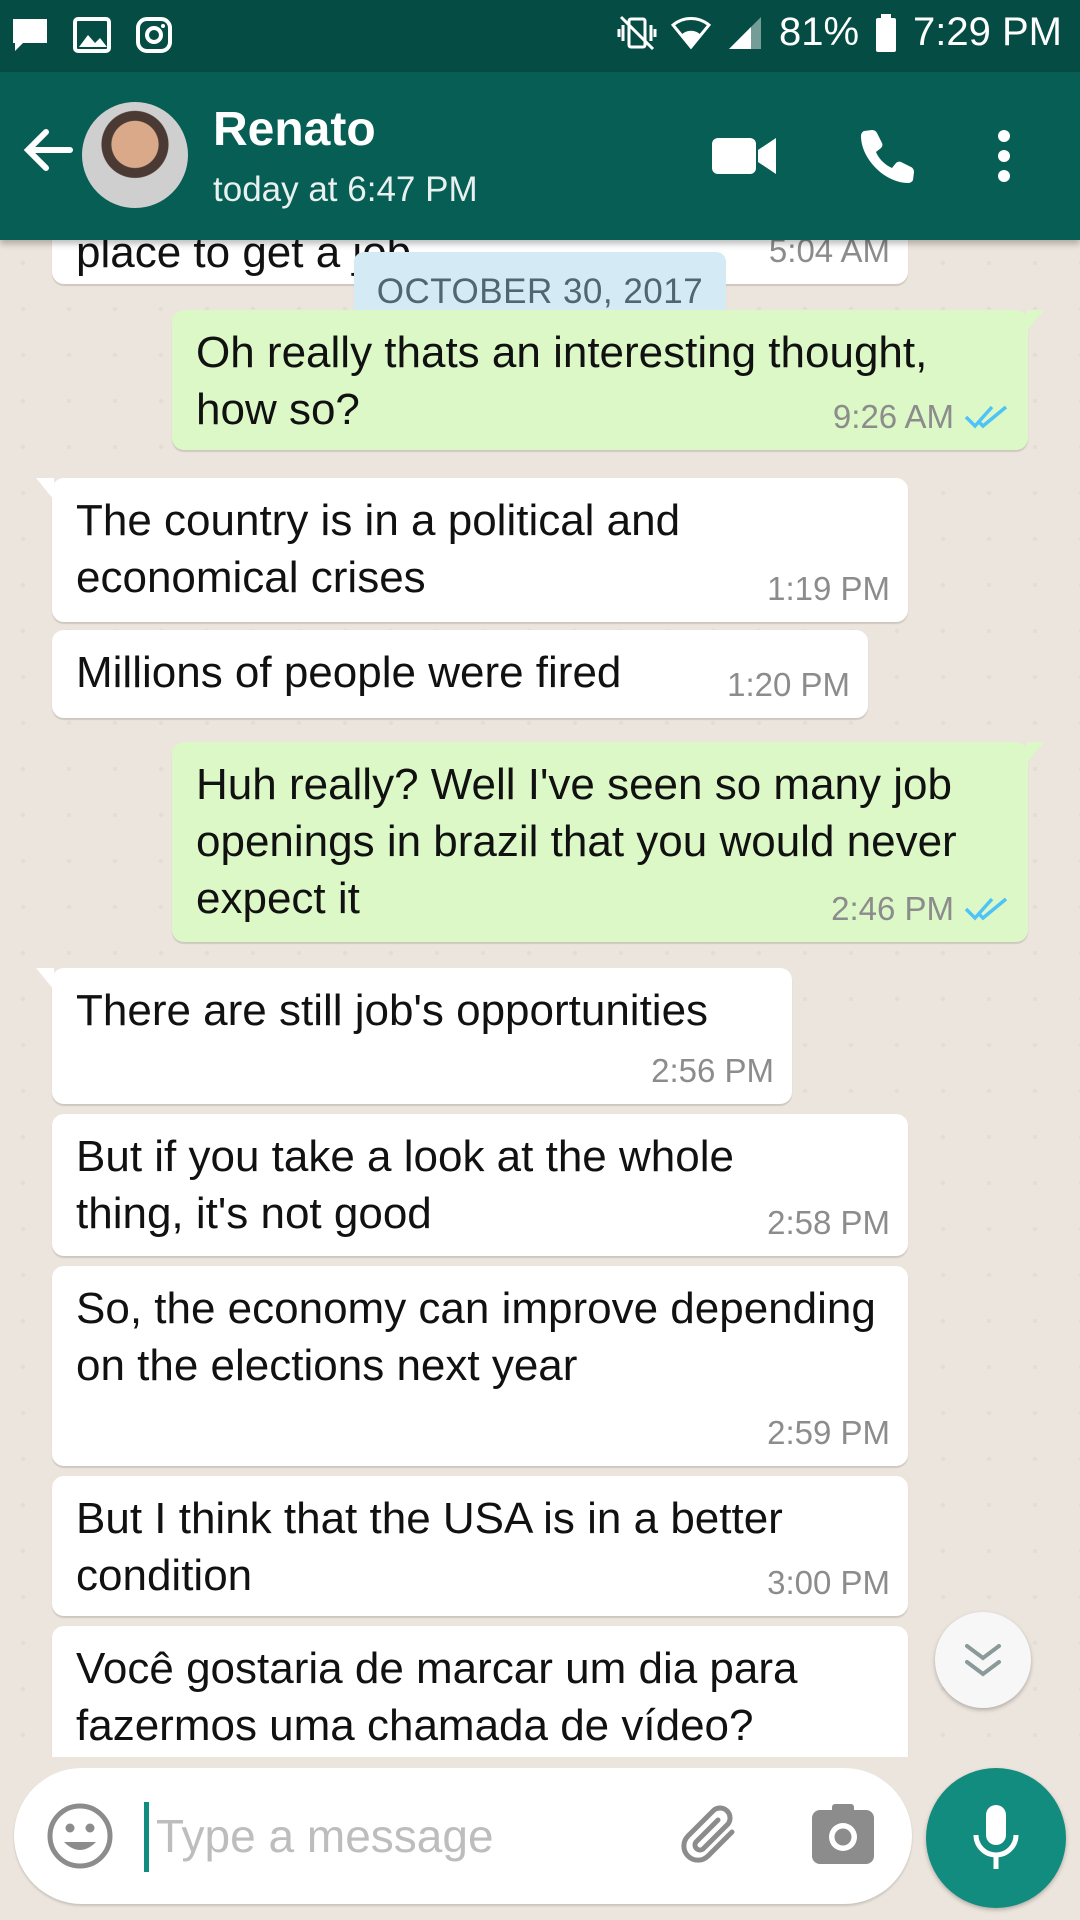 This screenshot has height=1920, width=1080. What do you see at coordinates (690, 33) in the screenshot?
I see `wifi-icon` at bounding box center [690, 33].